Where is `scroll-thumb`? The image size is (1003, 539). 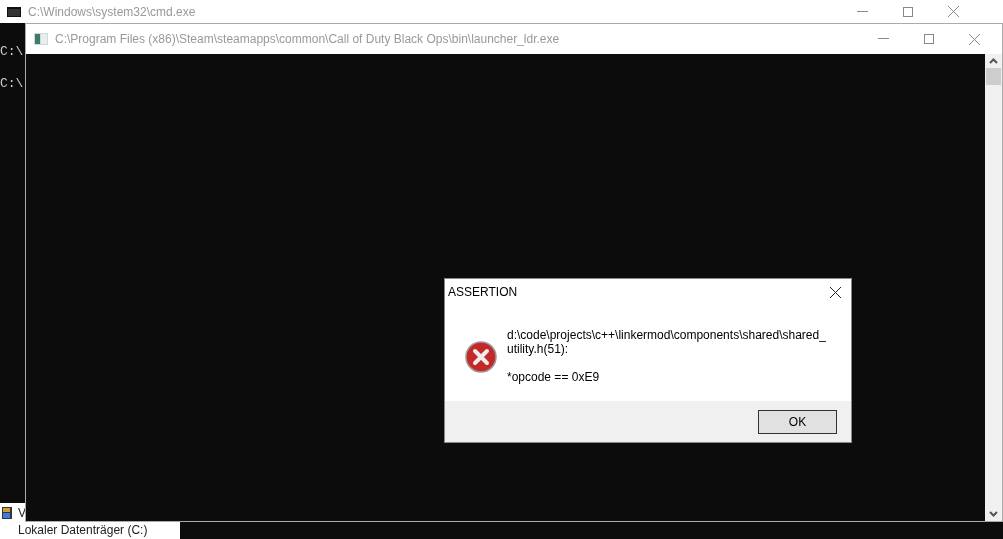
scroll-thumb is located at coordinates (993, 76).